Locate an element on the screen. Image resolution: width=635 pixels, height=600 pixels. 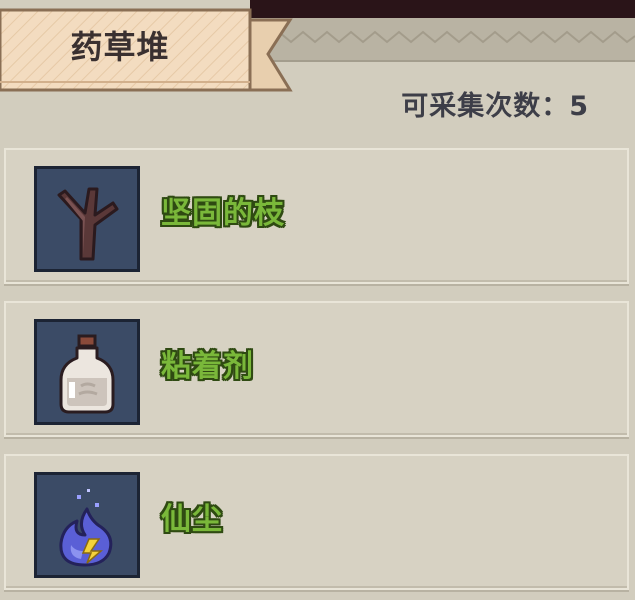
bottle-icon is located at coordinates (87, 374).